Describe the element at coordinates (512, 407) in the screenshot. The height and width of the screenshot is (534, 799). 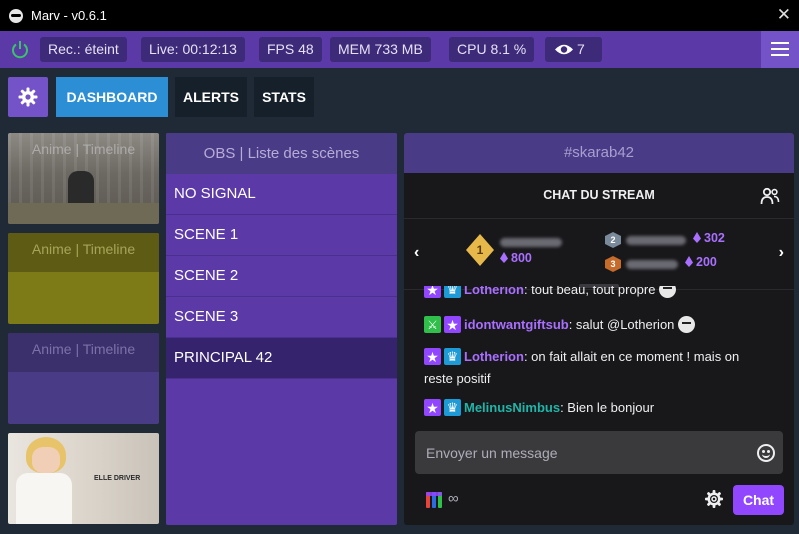
I see `chat-username: MelinusNimbus` at that location.